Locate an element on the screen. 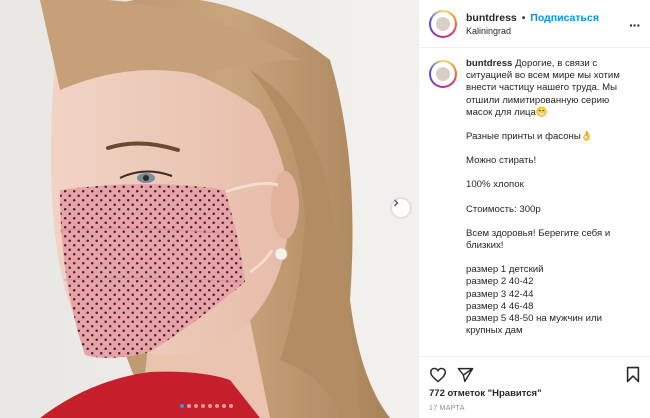 This screenshot has height=418, width=650. bookmark-icon is located at coordinates (633, 374).